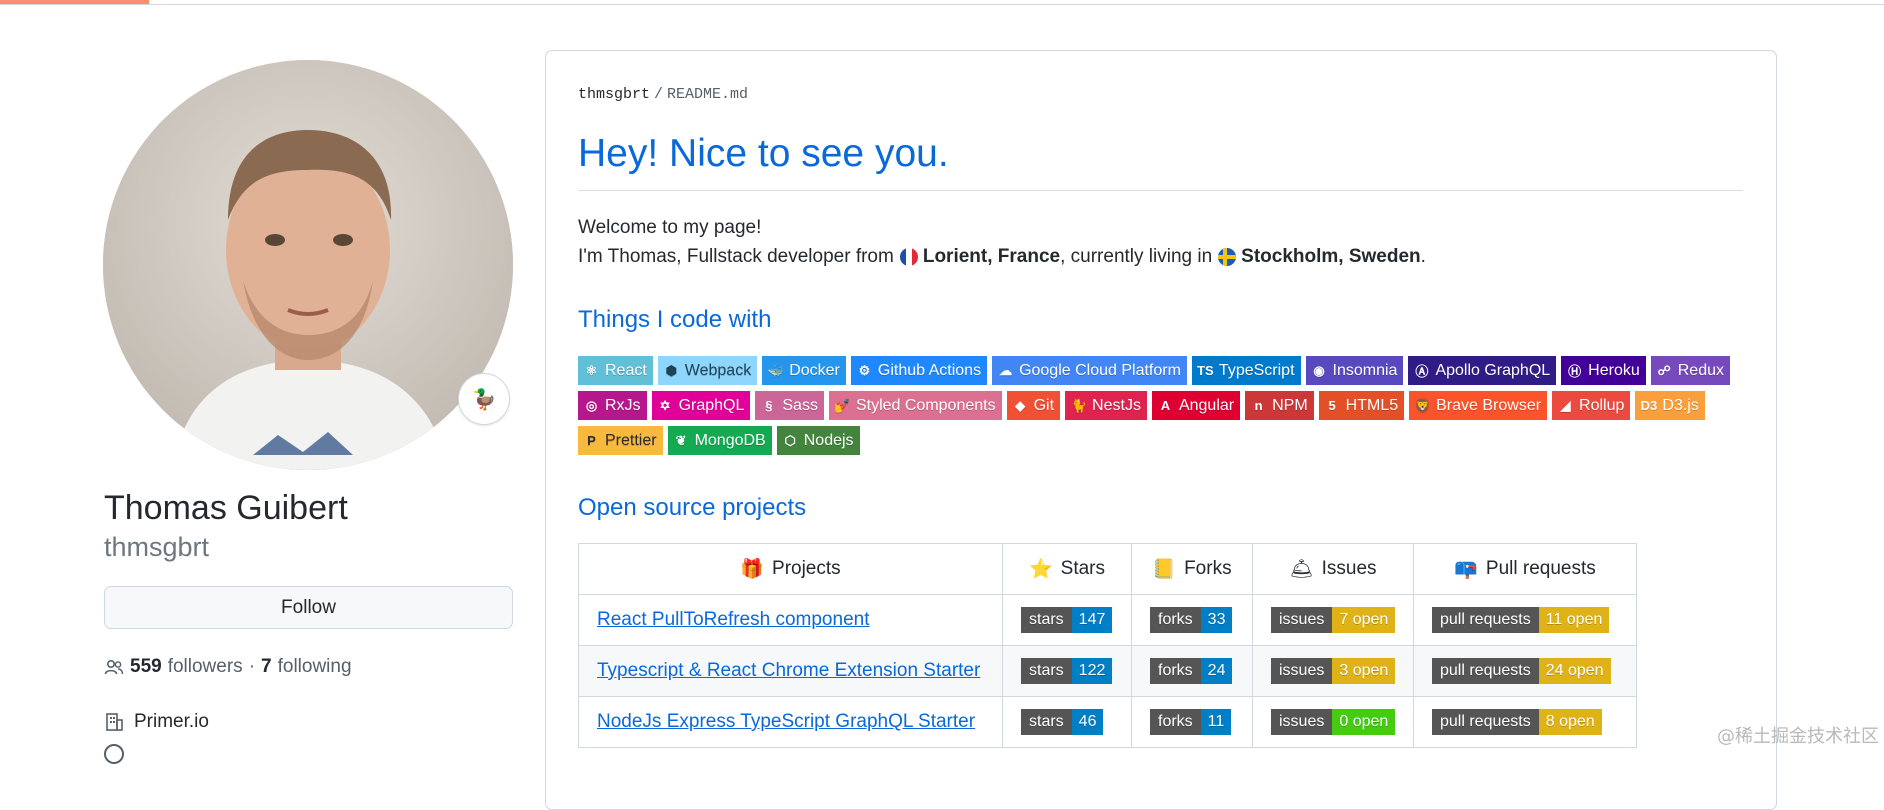 This screenshot has height=810, width=1884. I want to click on badge-typescript: TS TypeScript, so click(1246, 370).